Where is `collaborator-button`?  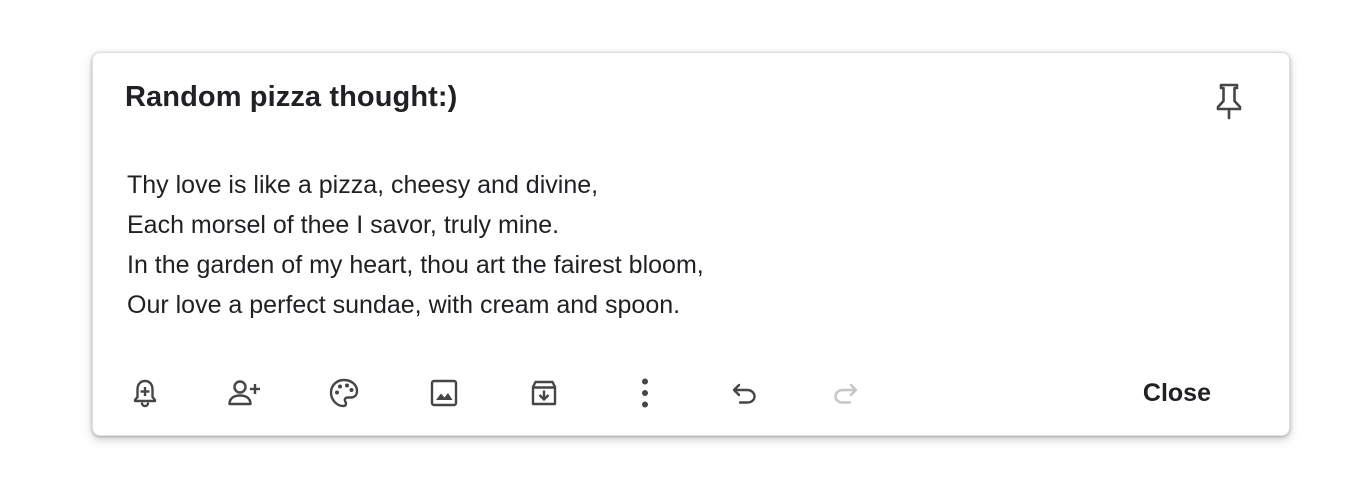
collaborator-button is located at coordinates (244, 393).